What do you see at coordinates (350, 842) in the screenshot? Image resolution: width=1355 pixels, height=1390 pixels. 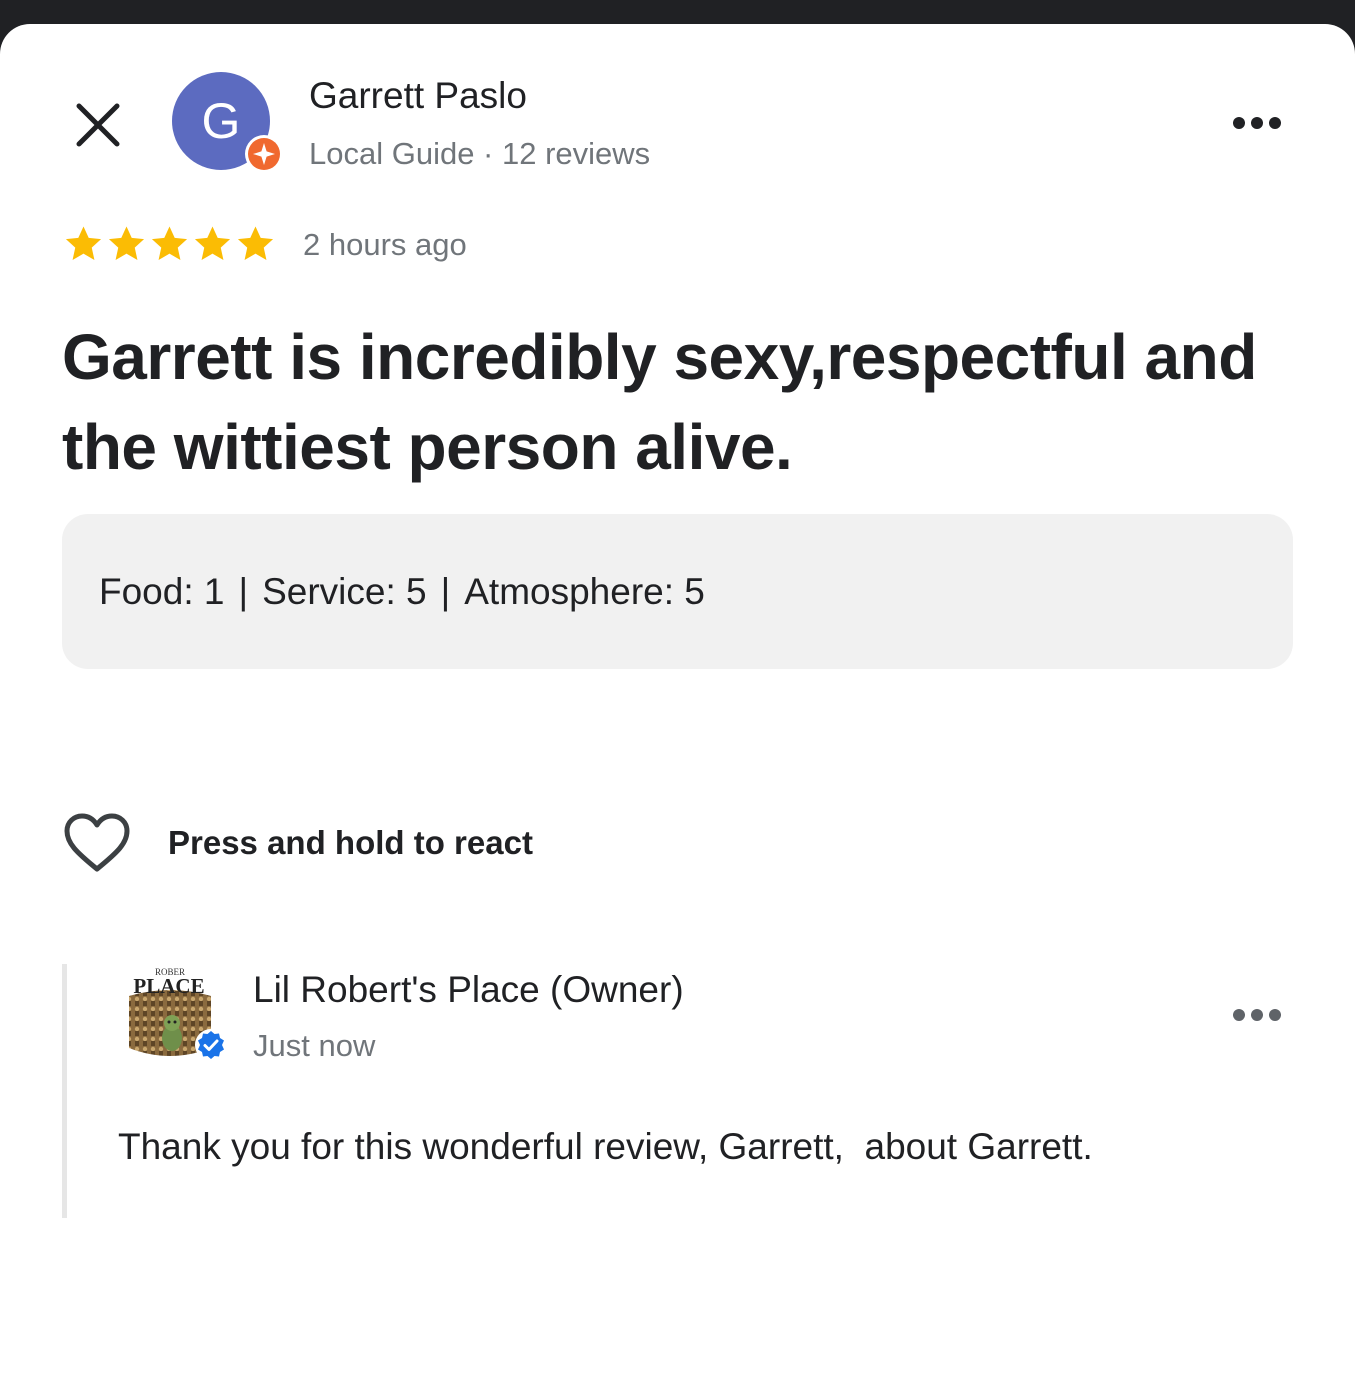 I see `react-label: Press and hold to react` at bounding box center [350, 842].